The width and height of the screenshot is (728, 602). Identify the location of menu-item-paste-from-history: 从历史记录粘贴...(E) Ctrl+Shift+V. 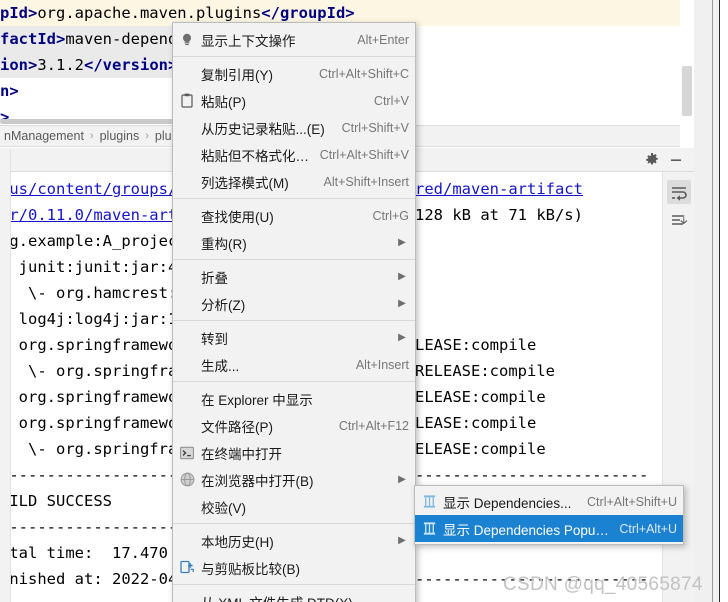
(294, 127).